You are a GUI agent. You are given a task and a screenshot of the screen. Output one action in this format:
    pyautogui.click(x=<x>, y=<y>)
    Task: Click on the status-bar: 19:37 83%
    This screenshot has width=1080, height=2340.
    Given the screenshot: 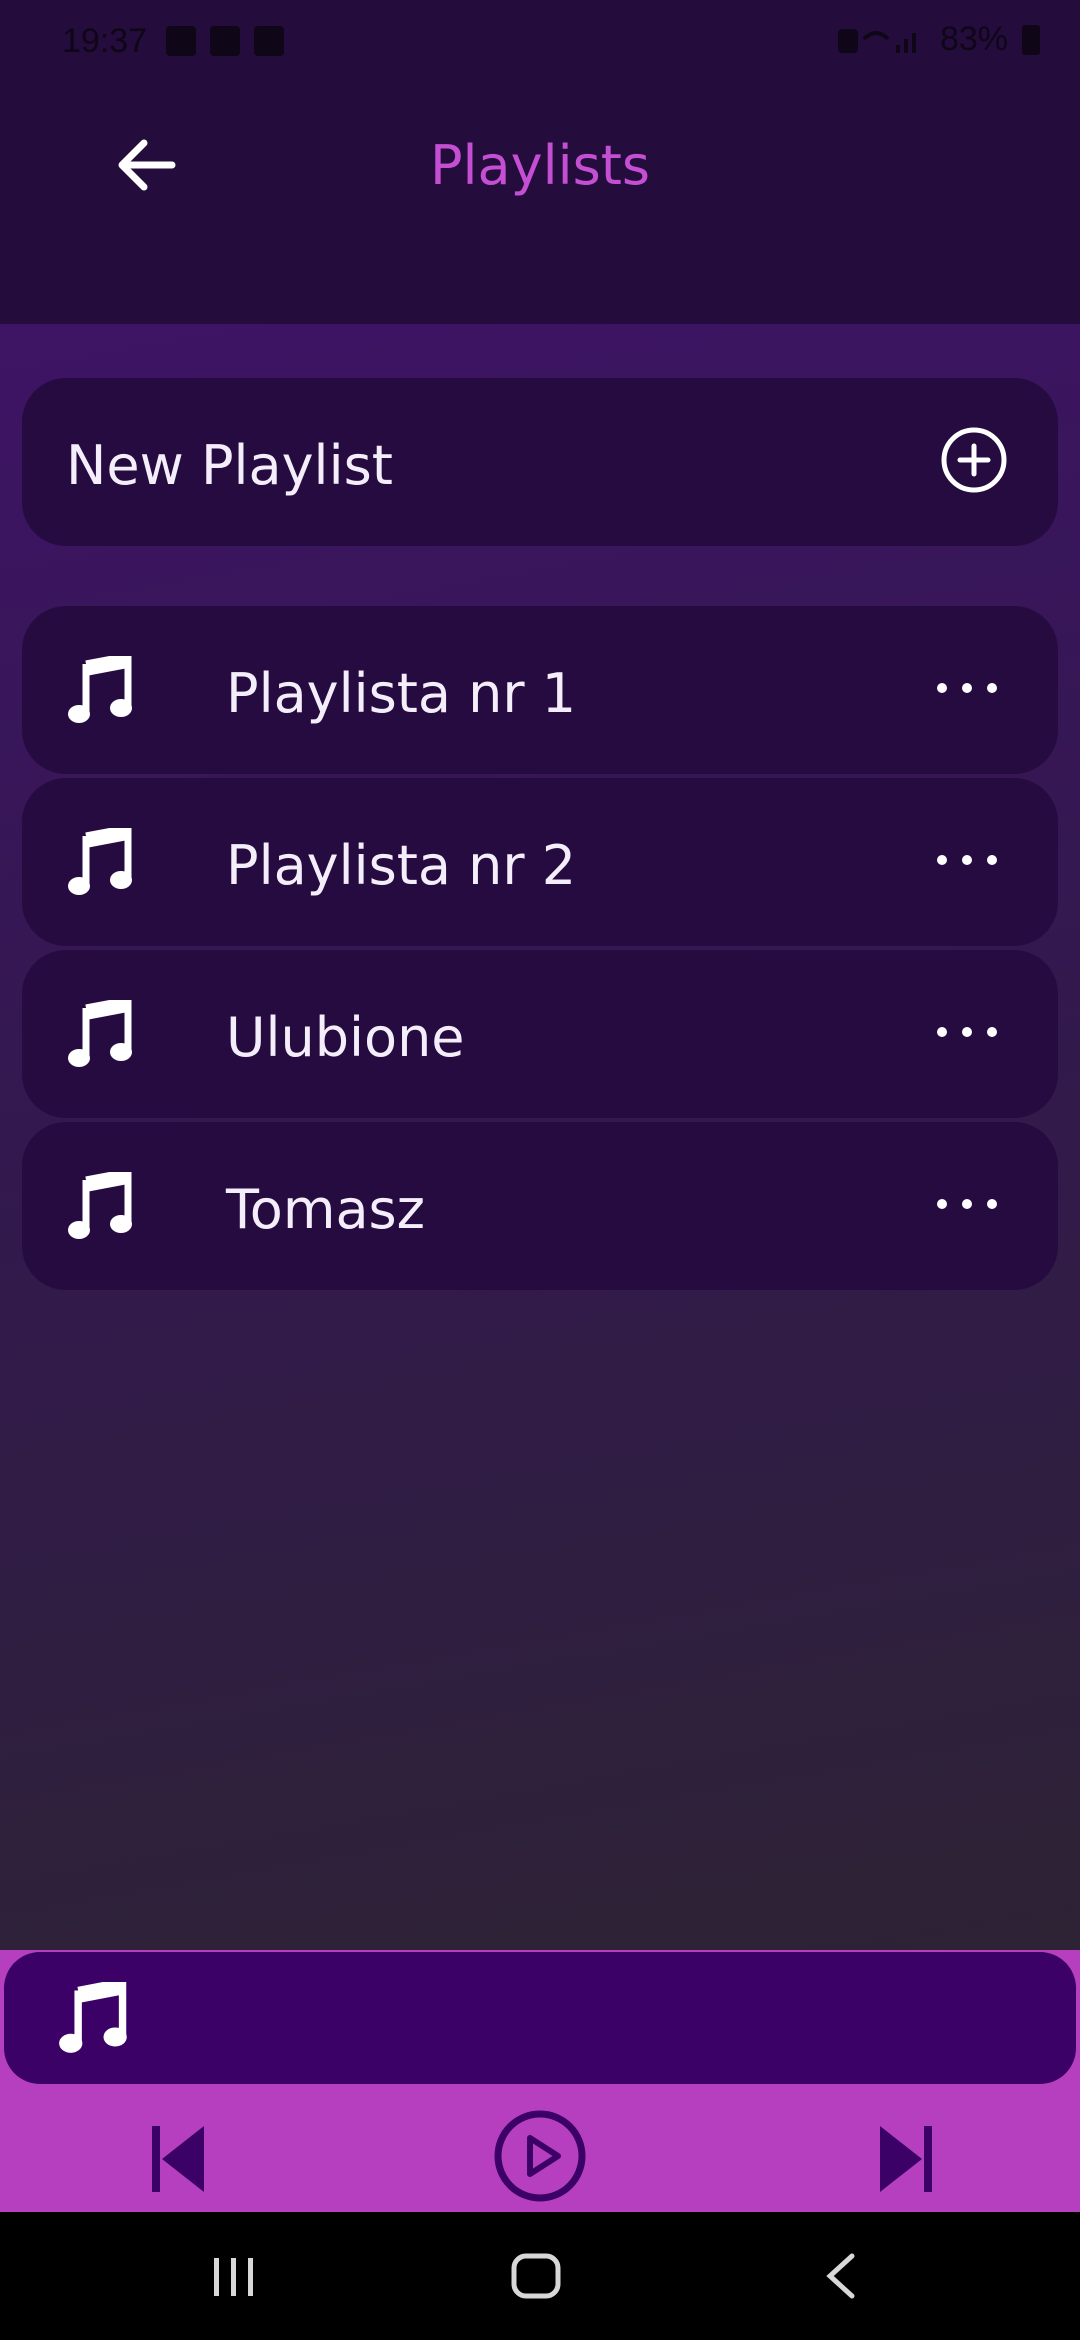 What is the action you would take?
    pyautogui.click(x=540, y=42)
    